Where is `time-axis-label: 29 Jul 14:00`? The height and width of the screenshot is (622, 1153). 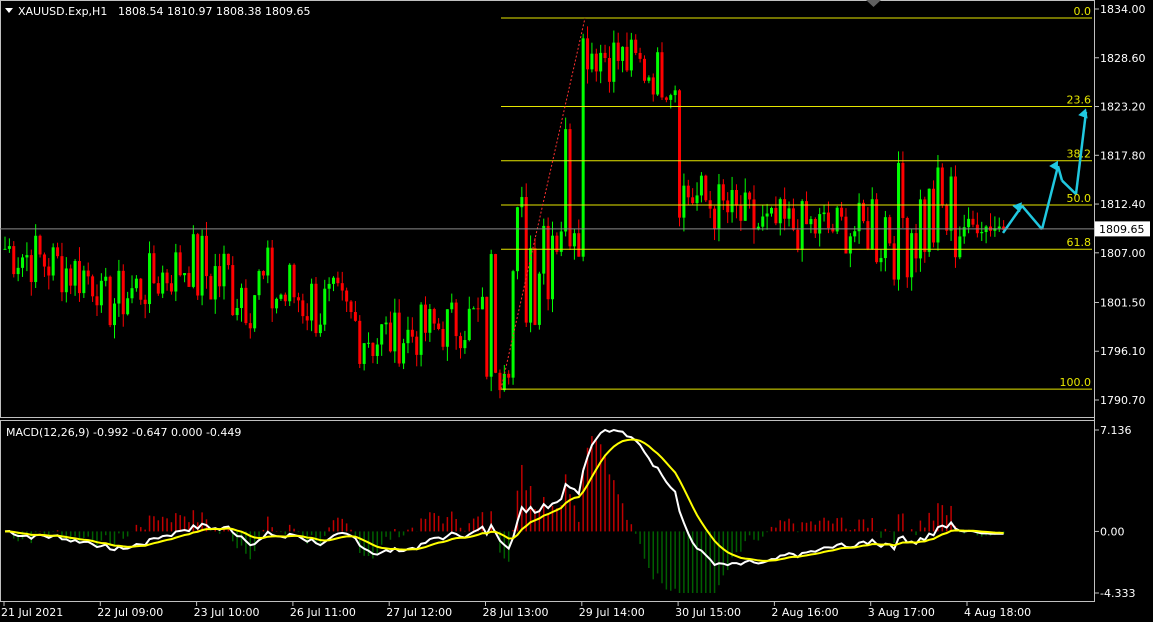 time-axis-label: 29 Jul 14:00 is located at coordinates (612, 612).